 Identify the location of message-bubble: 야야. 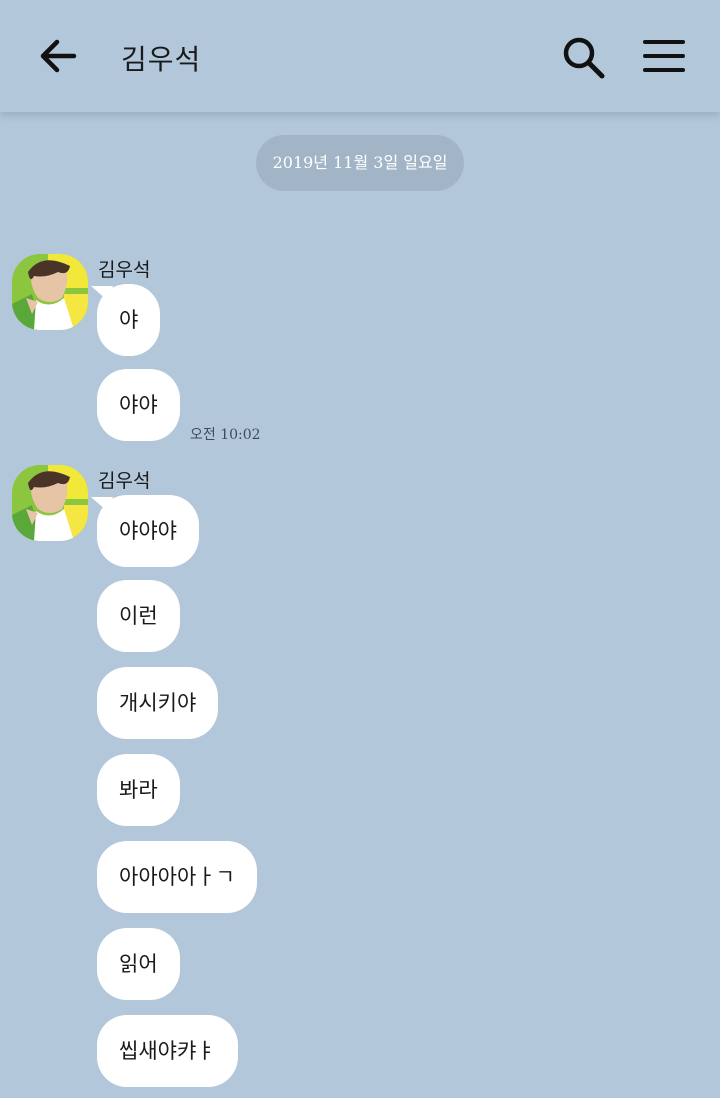
(138, 405).